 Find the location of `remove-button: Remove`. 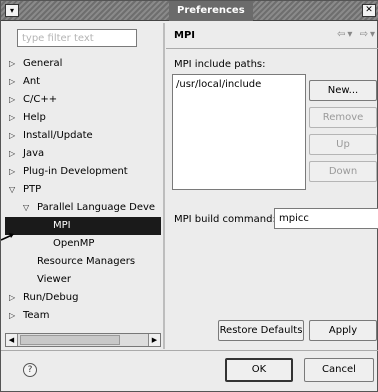

remove-button: Remove is located at coordinates (343, 117).